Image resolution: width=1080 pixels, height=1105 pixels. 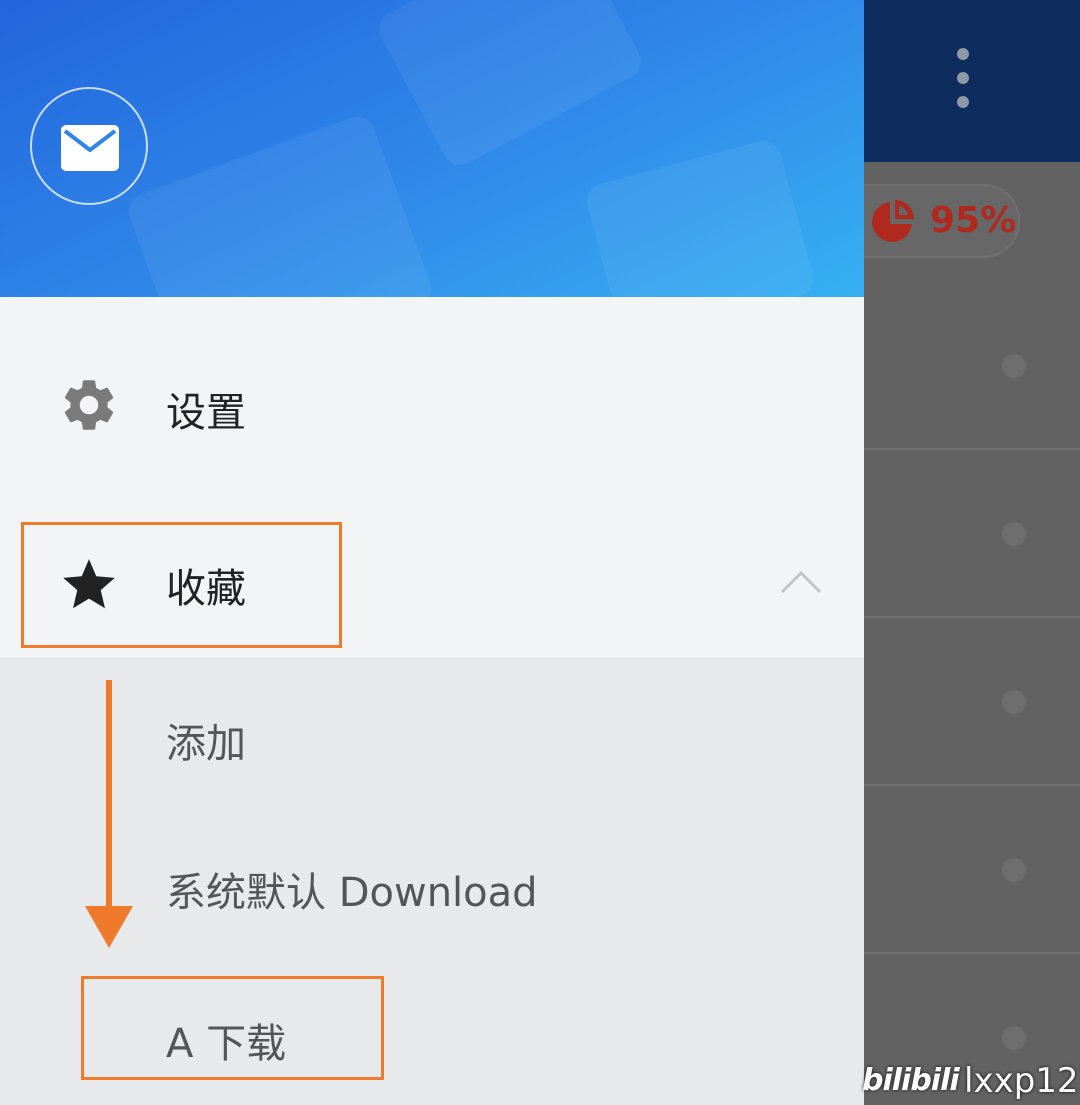 What do you see at coordinates (109, 814) in the screenshot?
I see `annotation-arrow` at bounding box center [109, 814].